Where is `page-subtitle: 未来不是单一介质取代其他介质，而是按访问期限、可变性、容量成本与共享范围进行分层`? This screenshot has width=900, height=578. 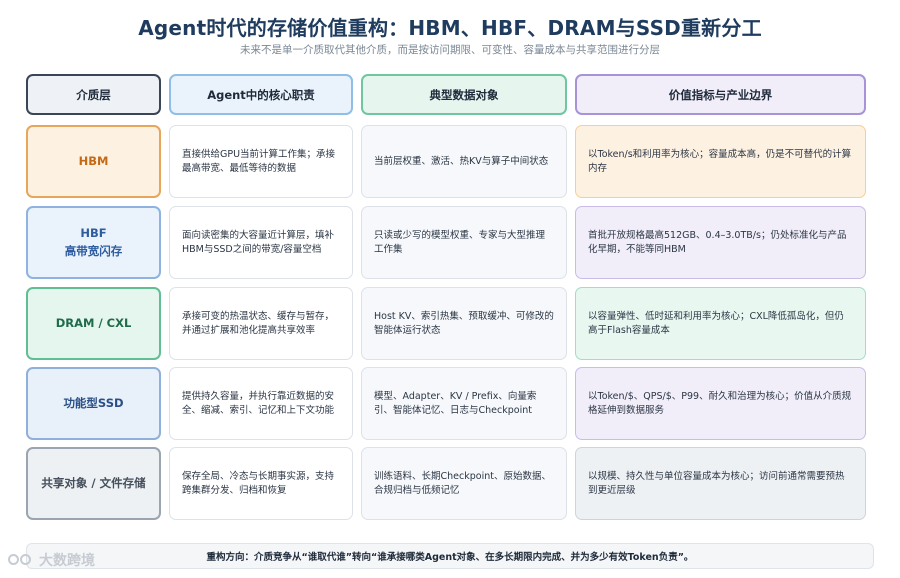 page-subtitle: 未来不是单一介质取代其他介质，而是按访问期限、可变性、容量成本与共享范围进行分层 is located at coordinates (450, 50).